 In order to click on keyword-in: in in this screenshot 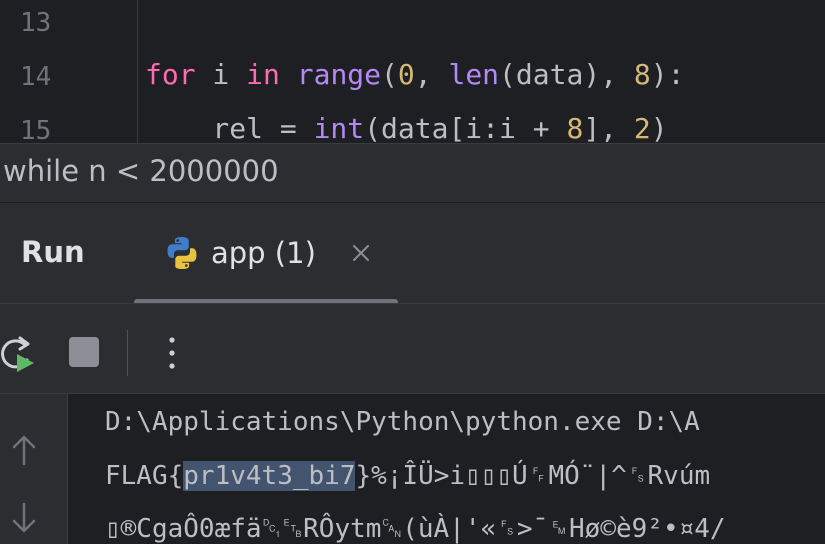, I will do `click(263, 74)`.